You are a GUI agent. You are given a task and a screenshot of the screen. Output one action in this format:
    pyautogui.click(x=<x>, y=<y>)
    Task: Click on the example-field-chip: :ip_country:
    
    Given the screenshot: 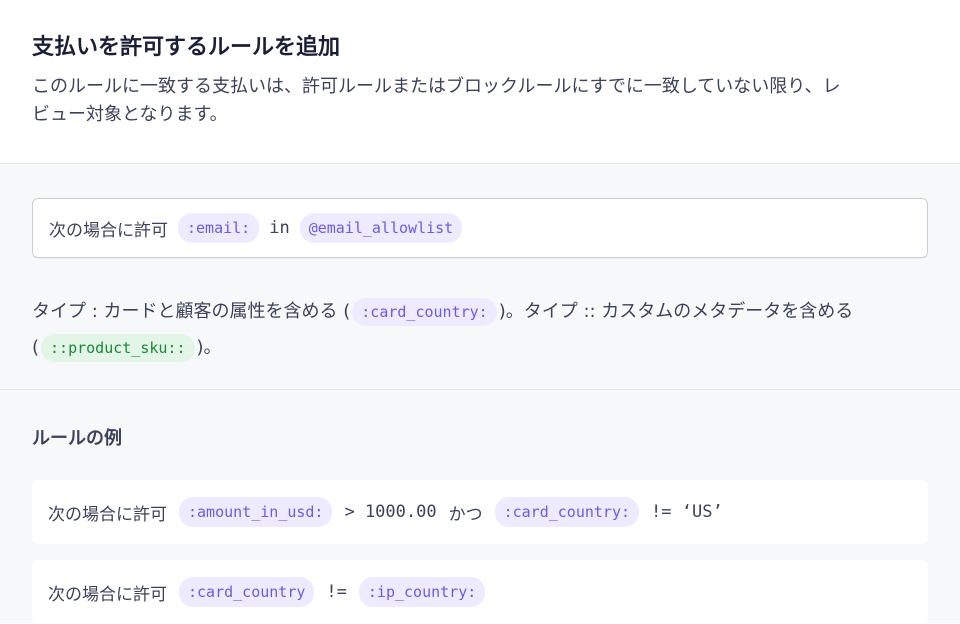 What is the action you would take?
    pyautogui.click(x=422, y=592)
    